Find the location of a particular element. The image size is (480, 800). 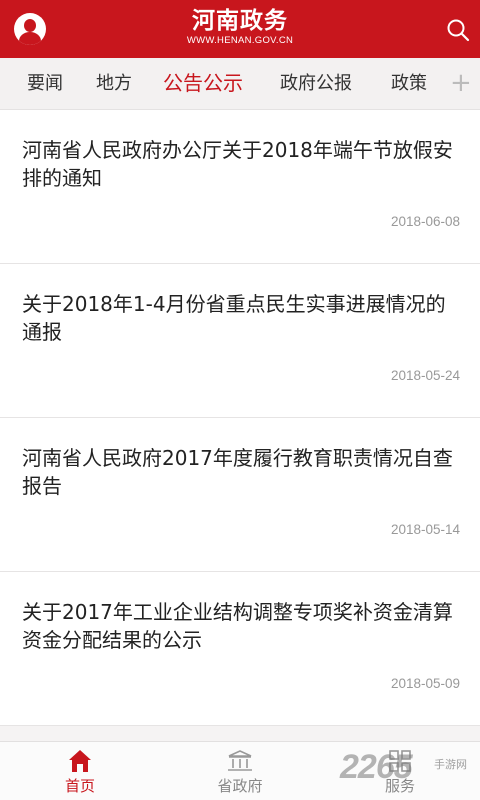

building-icon is located at coordinates (240, 760).